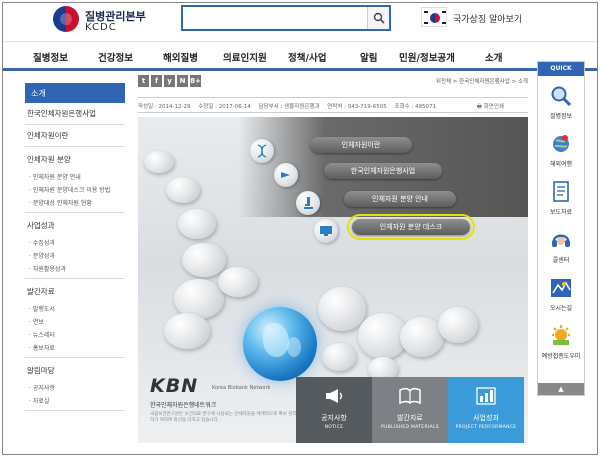 The width and height of the screenshot is (600, 457). I want to click on logo-english-text: KCDC, so click(101, 27).